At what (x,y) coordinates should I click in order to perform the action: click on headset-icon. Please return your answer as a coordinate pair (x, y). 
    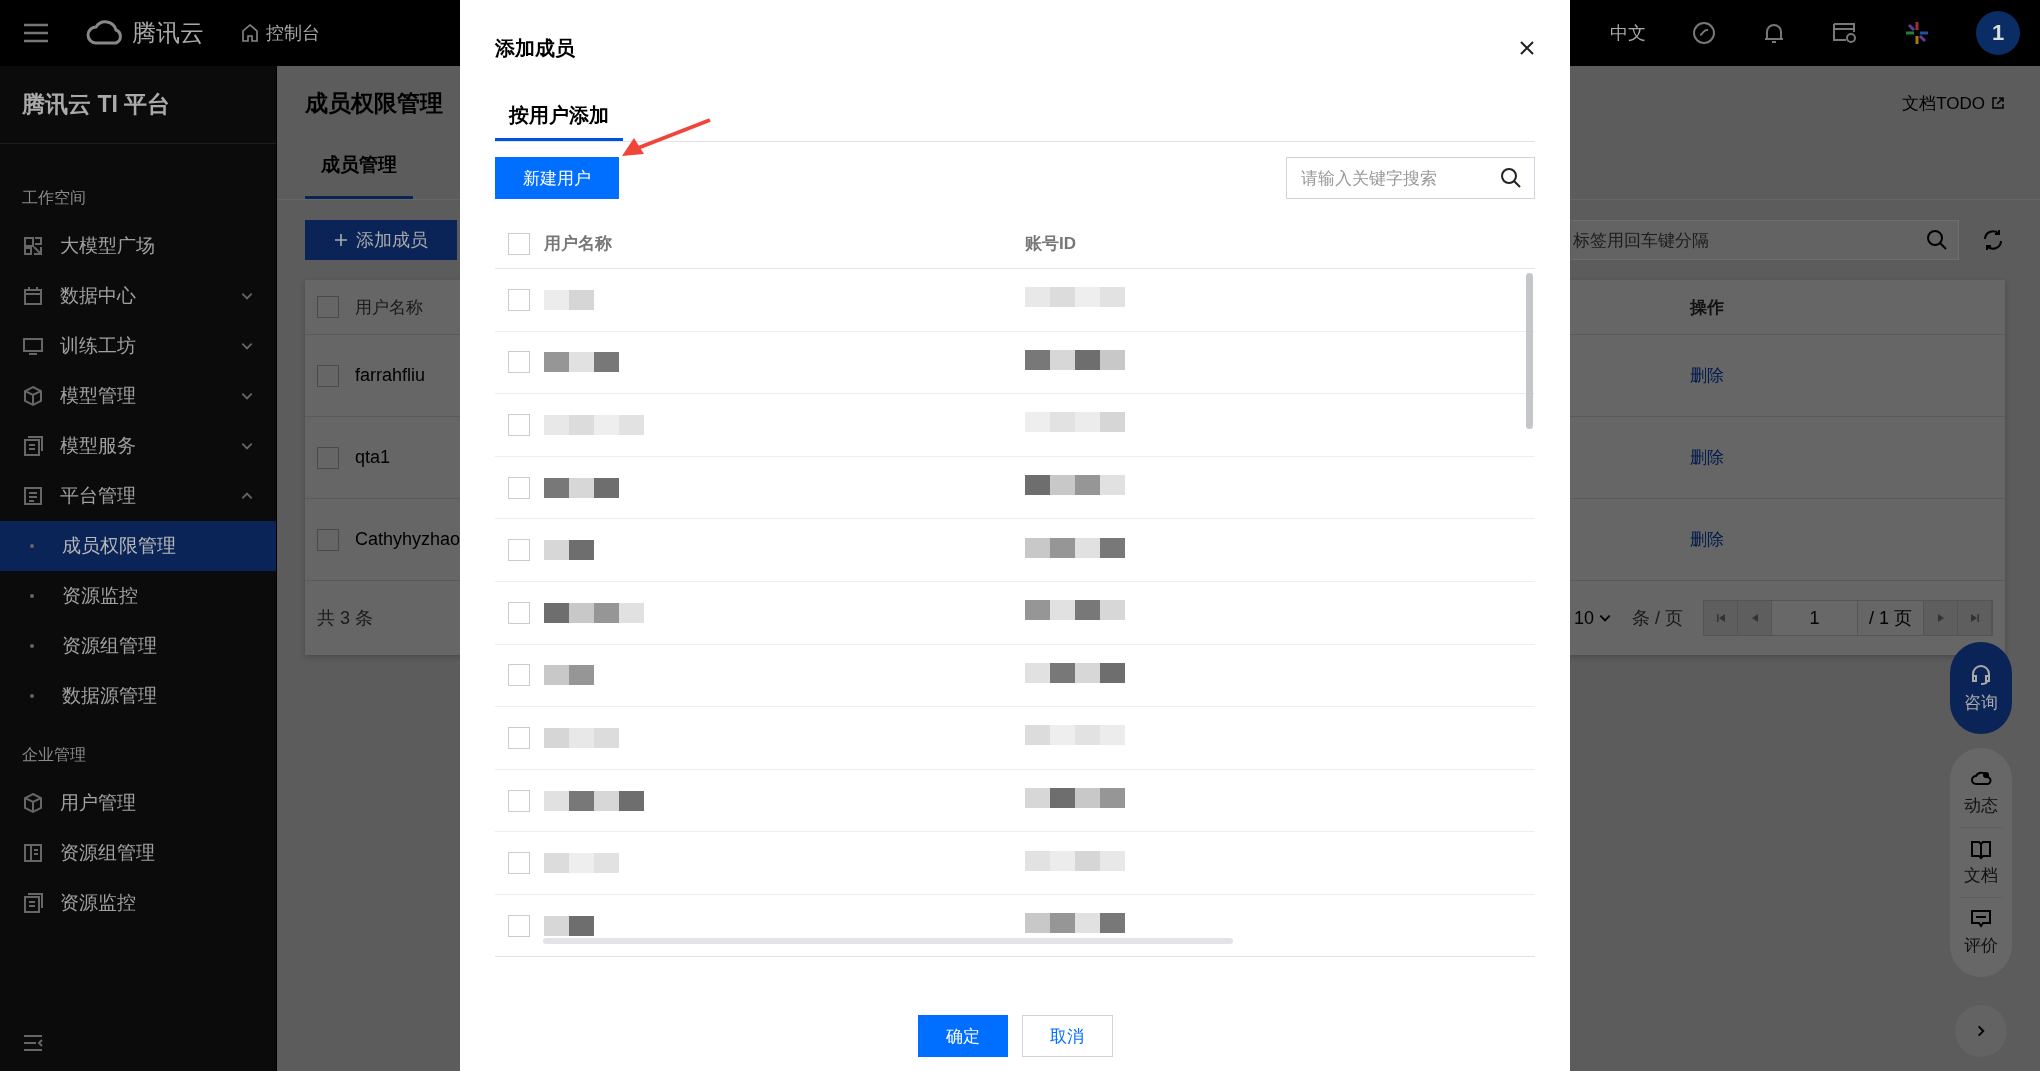
    Looking at the image, I should click on (1981, 674).